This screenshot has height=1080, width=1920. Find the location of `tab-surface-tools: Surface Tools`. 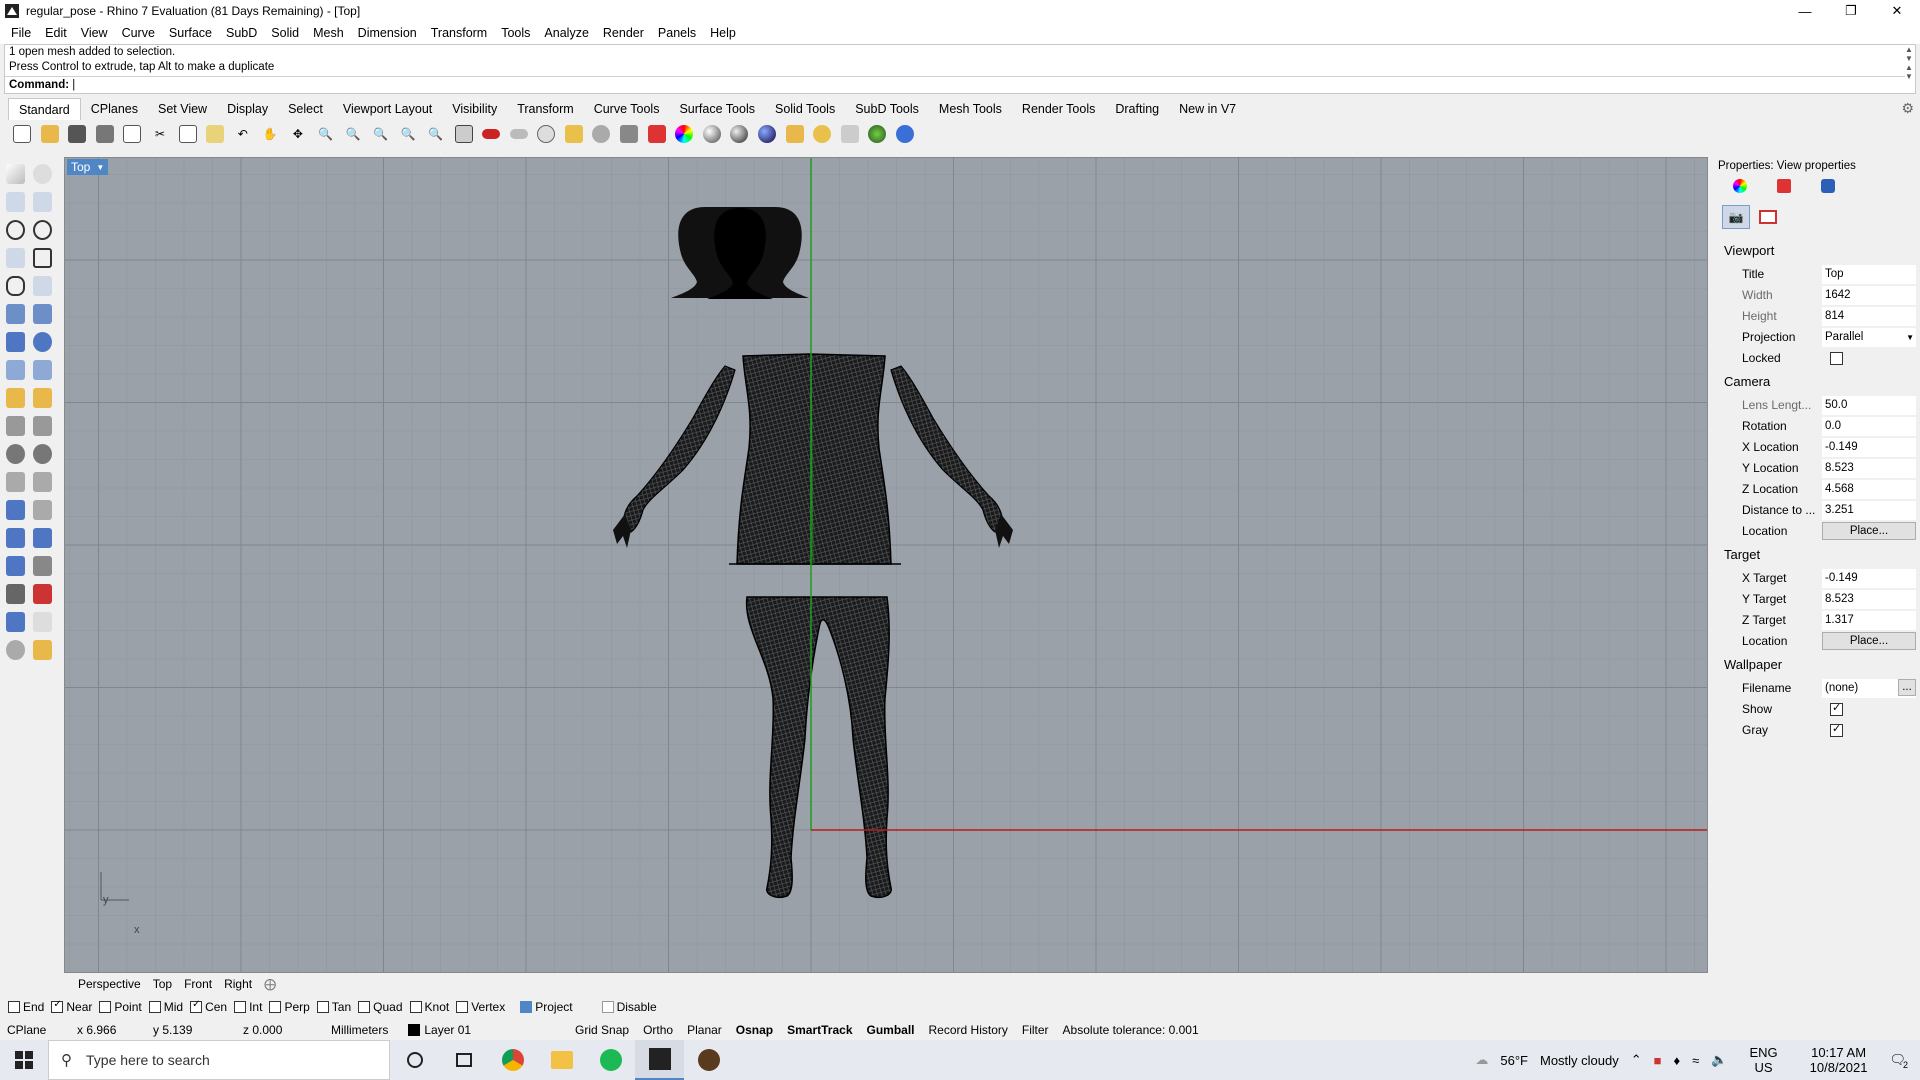

tab-surface-tools: Surface Tools is located at coordinates (717, 109).